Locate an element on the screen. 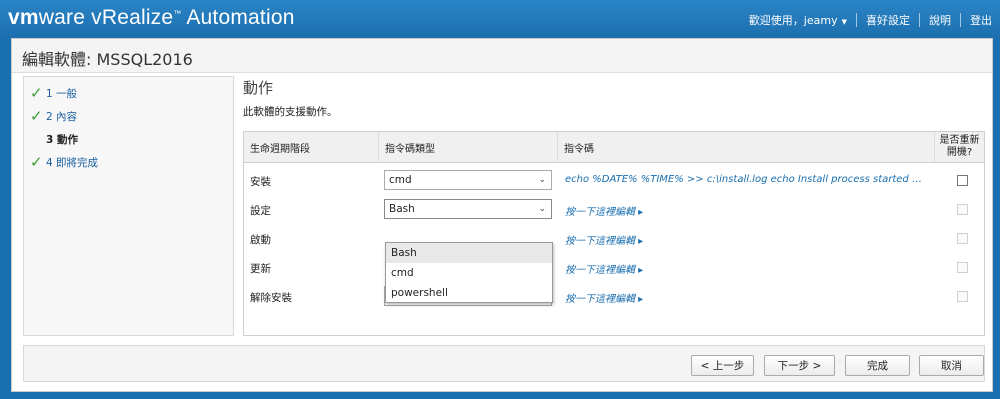 The width and height of the screenshot is (1000, 399). table-row: 更新 按一下這裡編輯 ▸ is located at coordinates (614, 267).